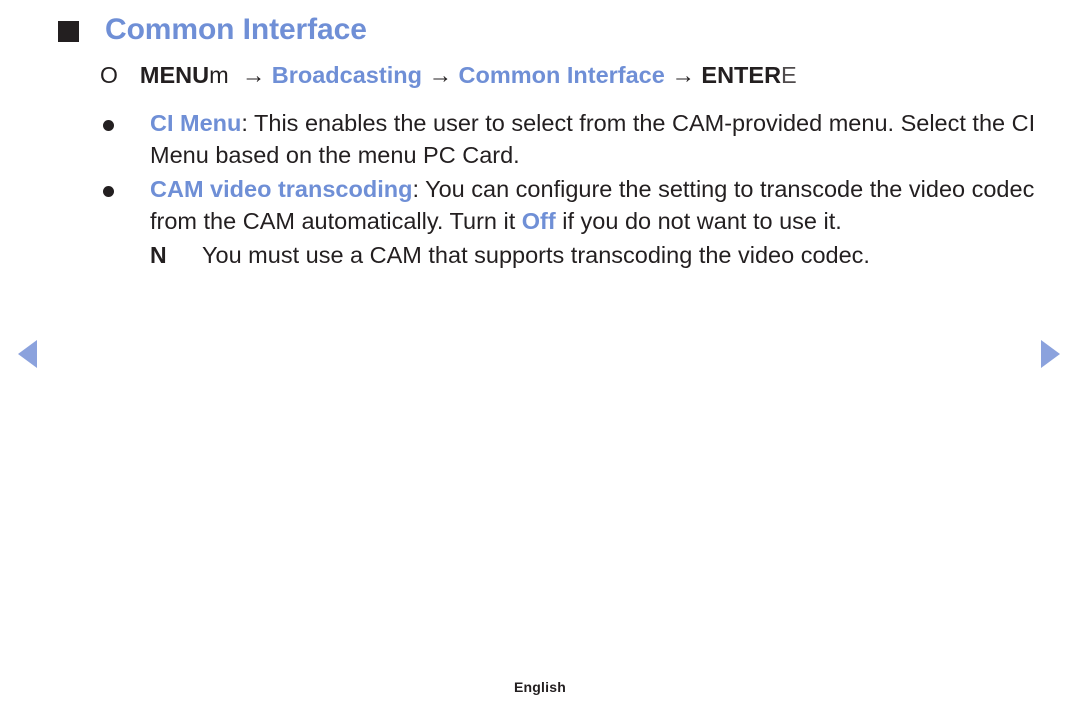 The height and width of the screenshot is (705, 1080). Describe the element at coordinates (281, 188) in the screenshot. I see `list-item-keyword: CAM video transcoding` at that location.